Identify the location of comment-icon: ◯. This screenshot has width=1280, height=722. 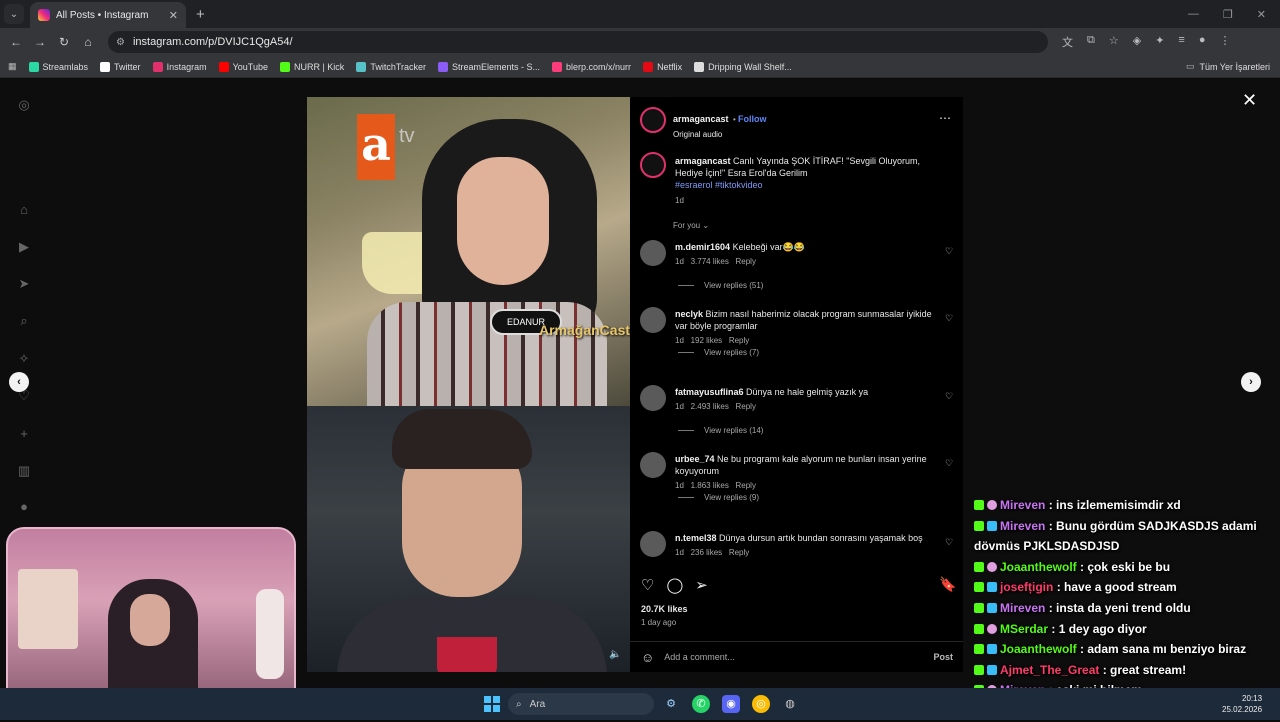
(674, 585).